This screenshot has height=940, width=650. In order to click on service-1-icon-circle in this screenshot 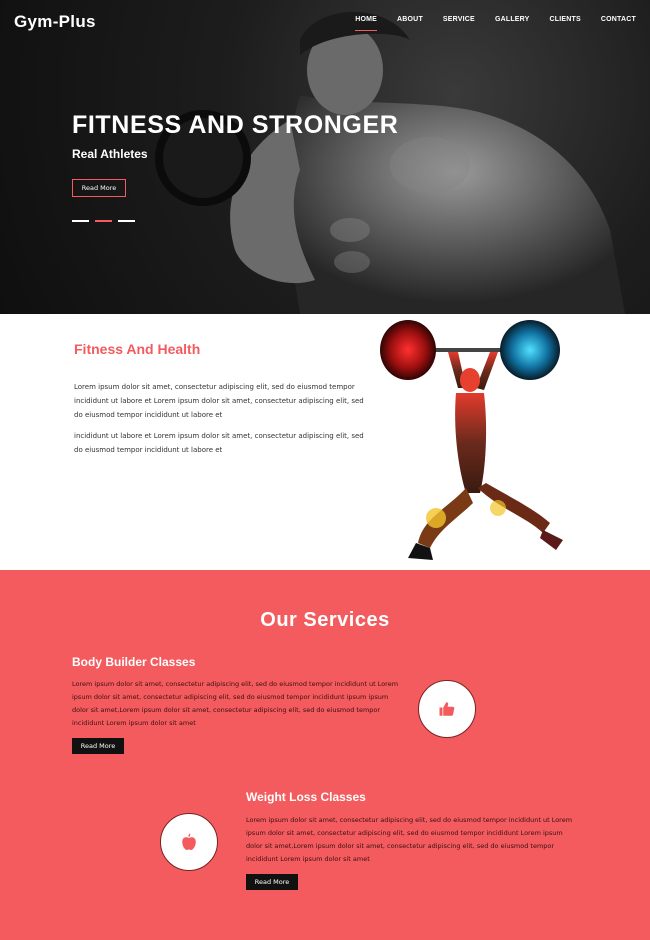, I will do `click(447, 709)`.